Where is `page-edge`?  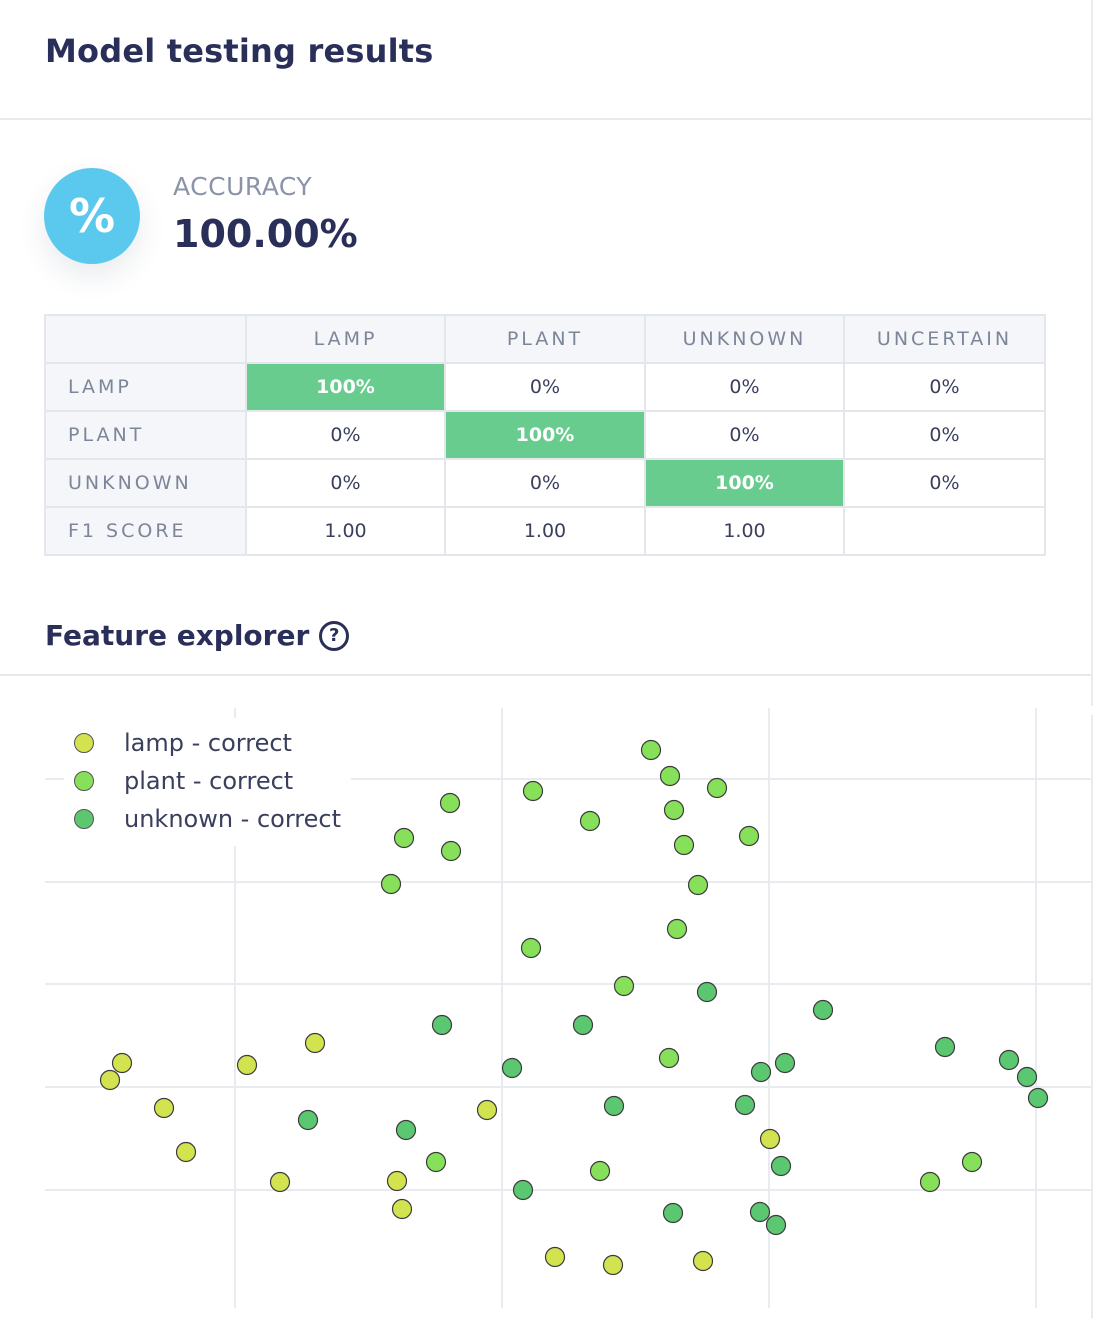 page-edge is located at coordinates (1092, 353).